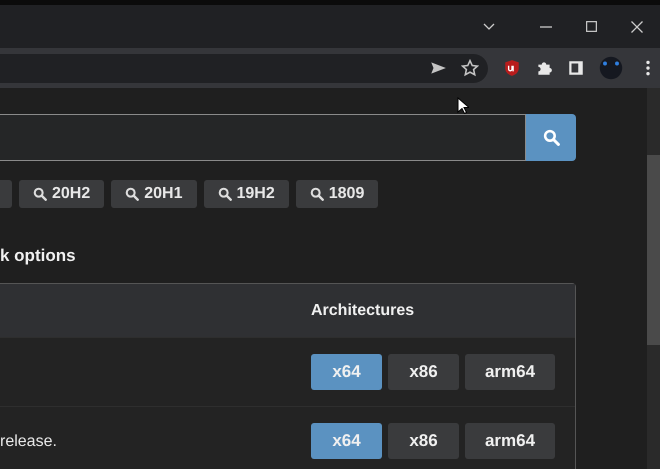 Image resolution: width=660 pixels, height=469 pixels. Describe the element at coordinates (637, 26) in the screenshot. I see `close-icon` at that location.